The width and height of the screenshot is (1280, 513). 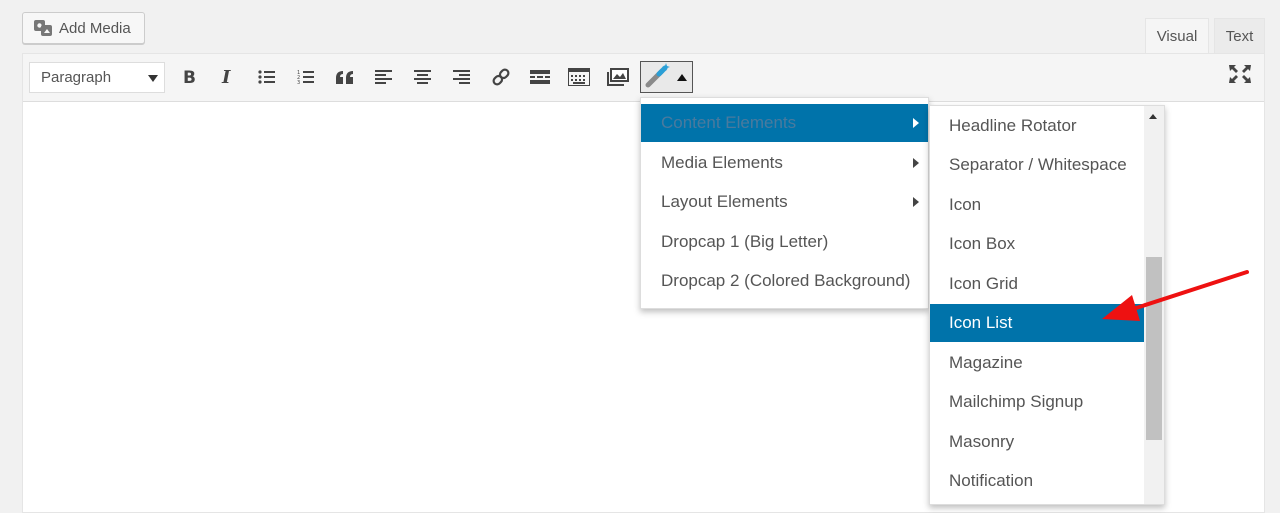 I want to click on toolbar-toggle-button, so click(x=579, y=77).